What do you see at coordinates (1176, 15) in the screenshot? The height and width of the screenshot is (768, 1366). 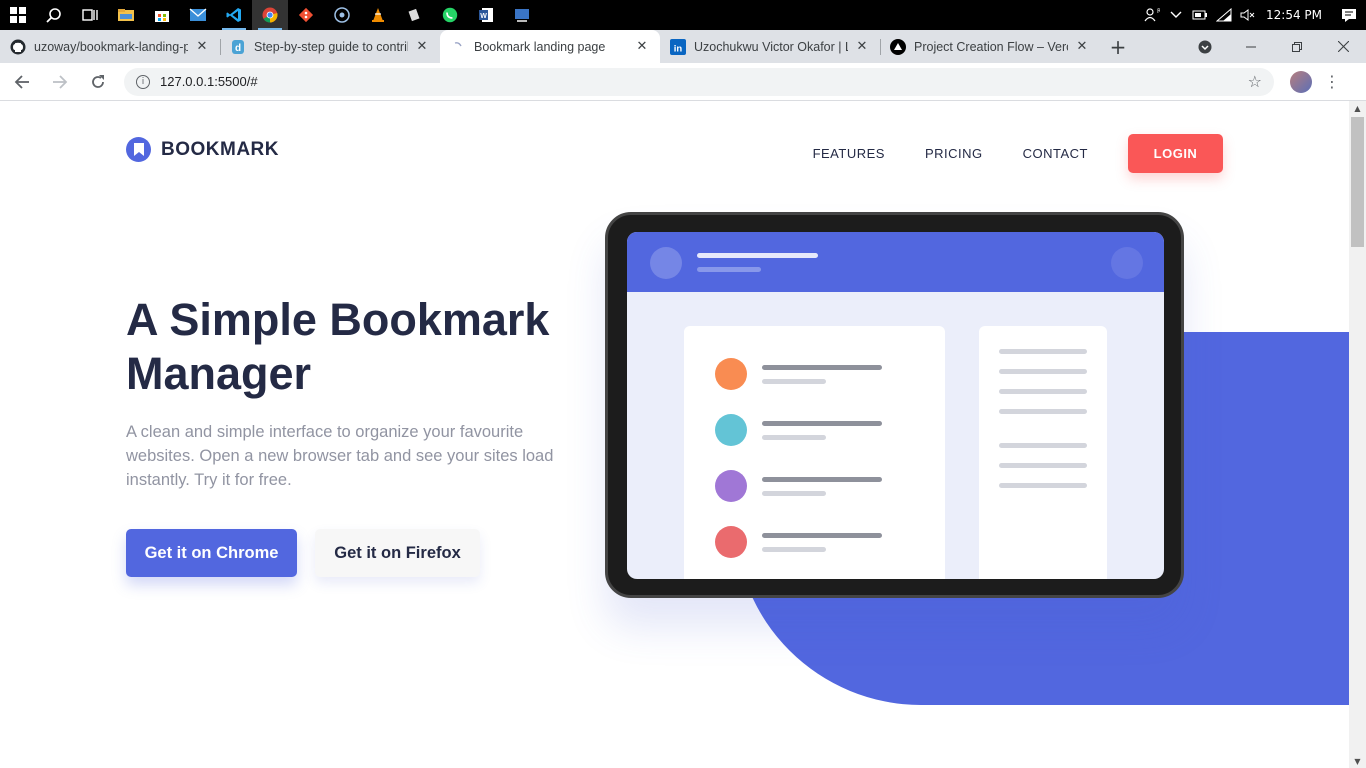 I see `chevron-up-icon` at bounding box center [1176, 15].